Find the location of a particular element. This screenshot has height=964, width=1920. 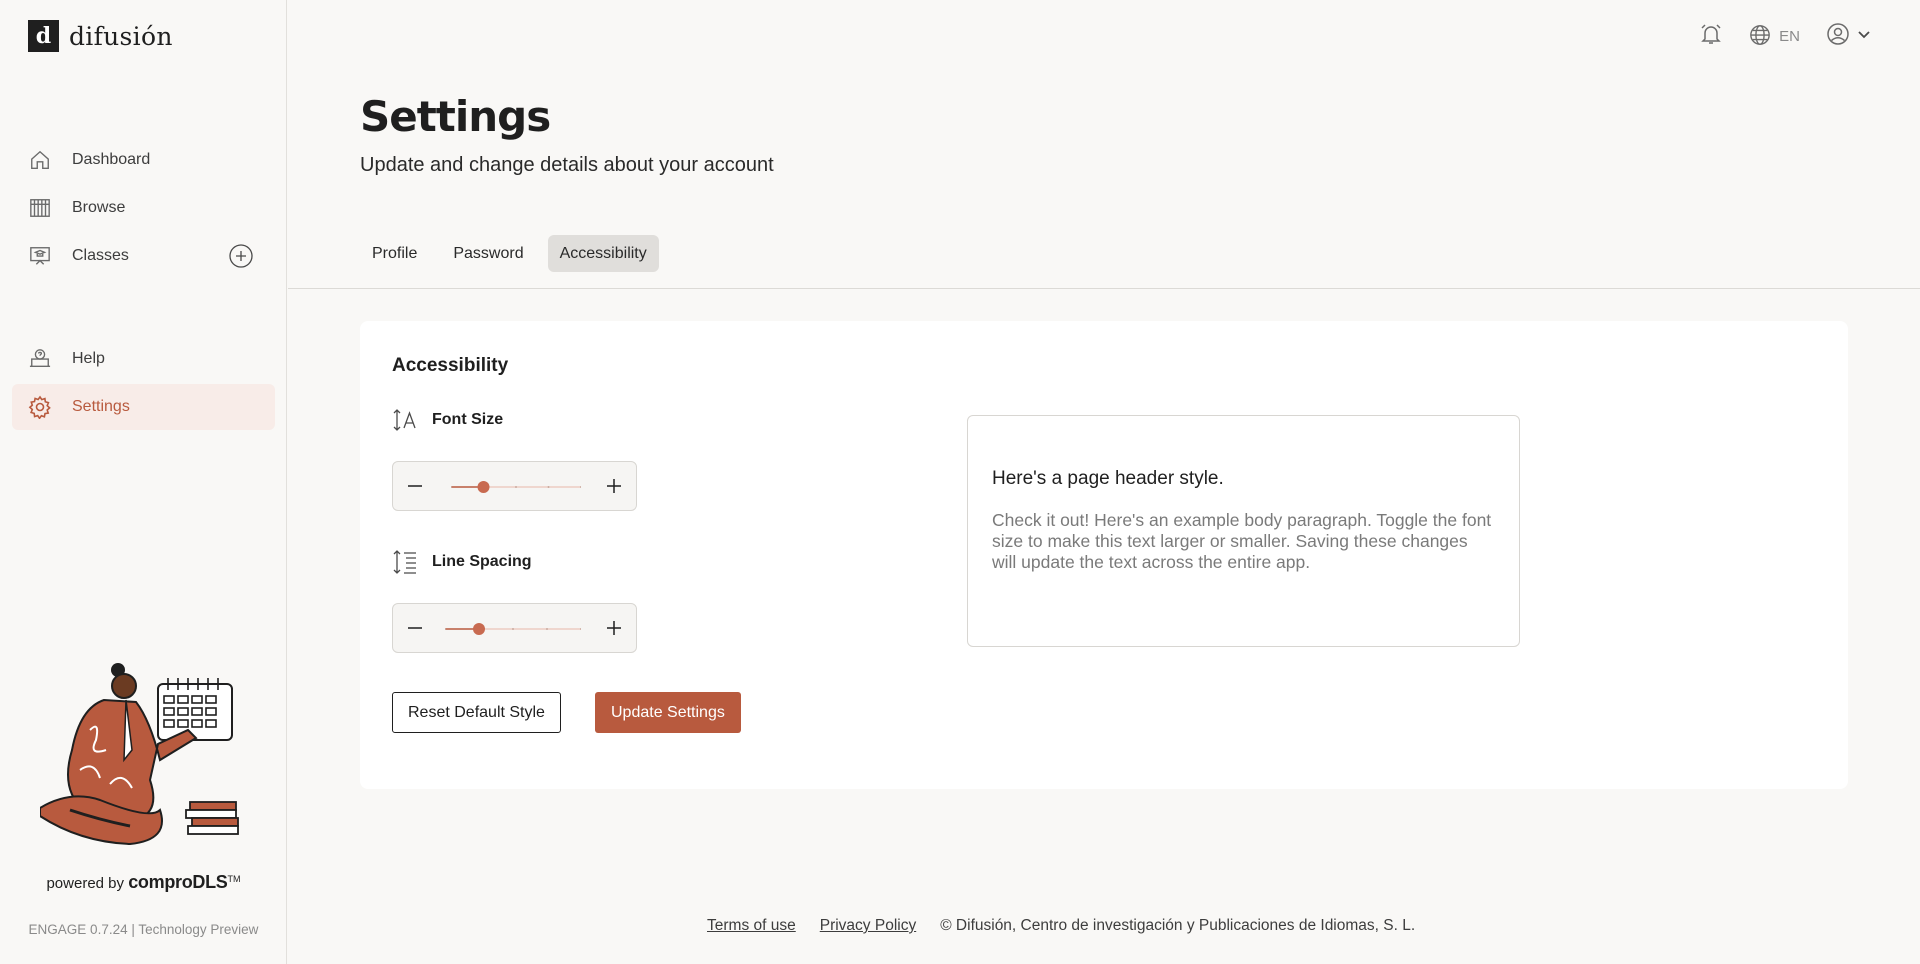

font-size-icon is located at coordinates (405, 420).